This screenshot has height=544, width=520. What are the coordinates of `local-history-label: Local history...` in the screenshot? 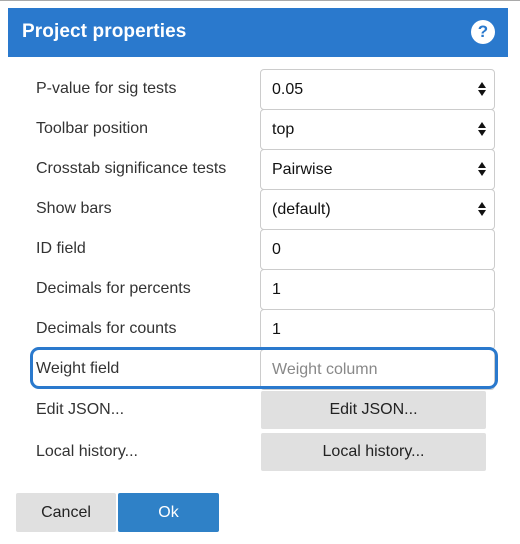 It's located at (87, 451).